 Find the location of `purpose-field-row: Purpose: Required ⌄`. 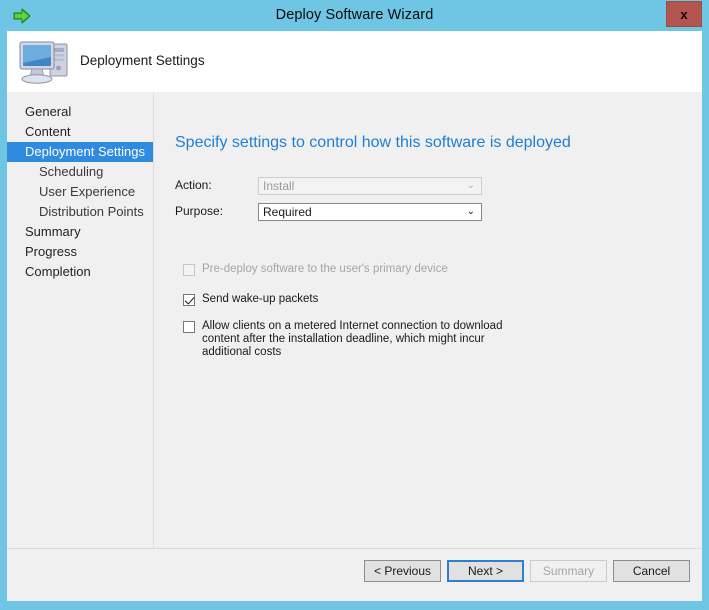

purpose-field-row: Purpose: Required ⌄ is located at coordinates (335, 212).